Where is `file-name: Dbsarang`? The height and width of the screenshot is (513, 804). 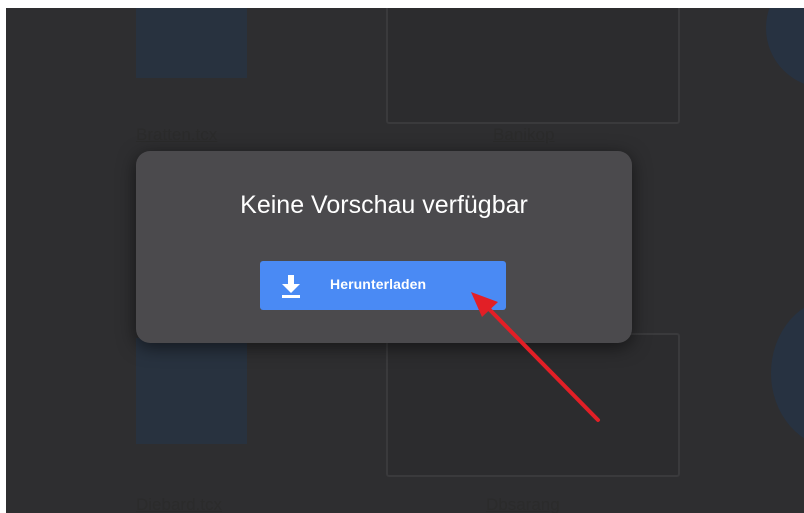 file-name: Dbsarang is located at coordinates (523, 504).